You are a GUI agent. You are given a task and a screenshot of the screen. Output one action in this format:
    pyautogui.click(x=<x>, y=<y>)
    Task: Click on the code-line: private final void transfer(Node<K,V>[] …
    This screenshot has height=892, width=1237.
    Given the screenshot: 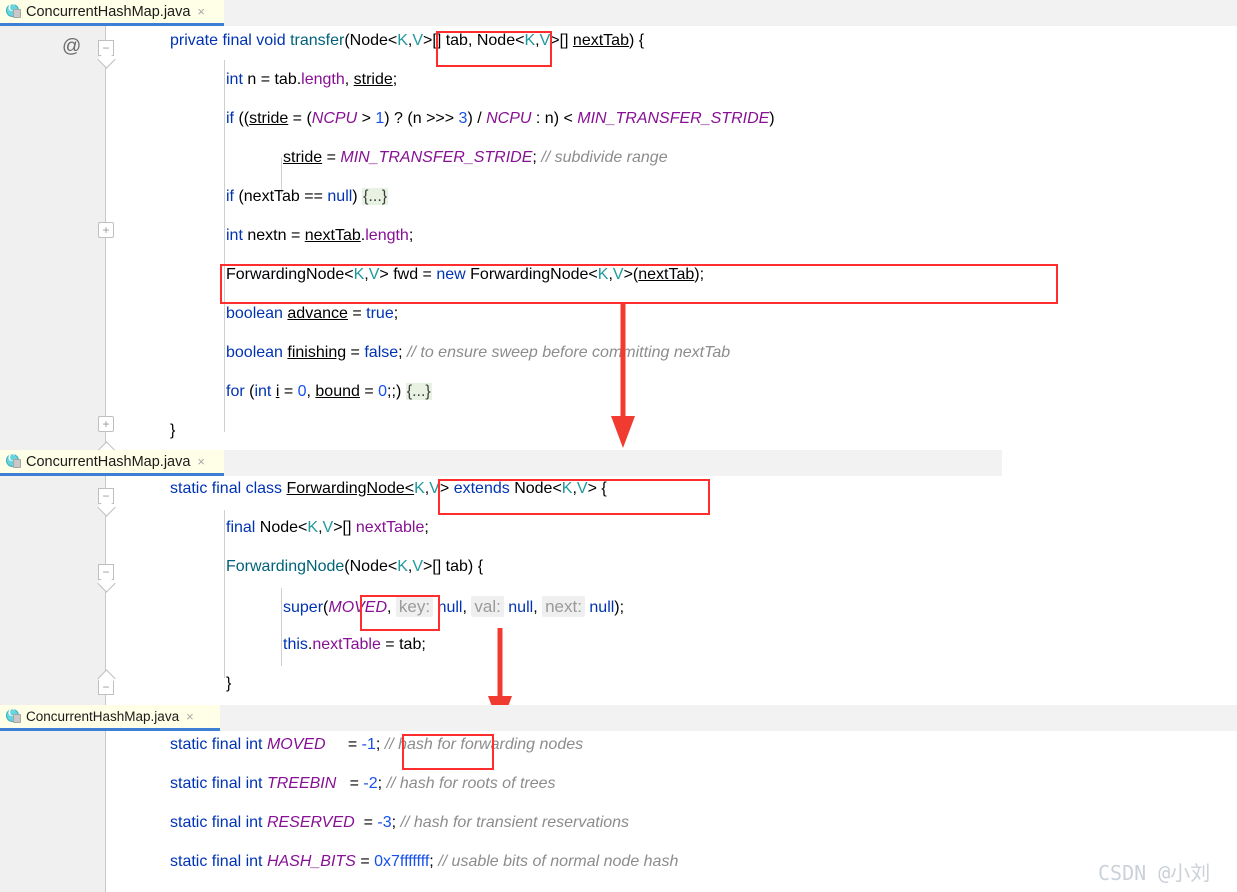 What is the action you would take?
    pyautogui.click(x=322, y=41)
    